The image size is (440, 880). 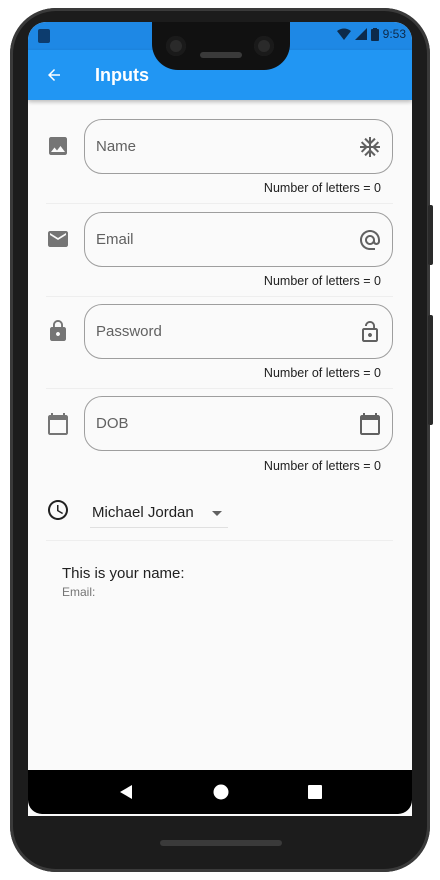 I want to click on email-letter-counter: Number of letters = 0, so click(x=322, y=281).